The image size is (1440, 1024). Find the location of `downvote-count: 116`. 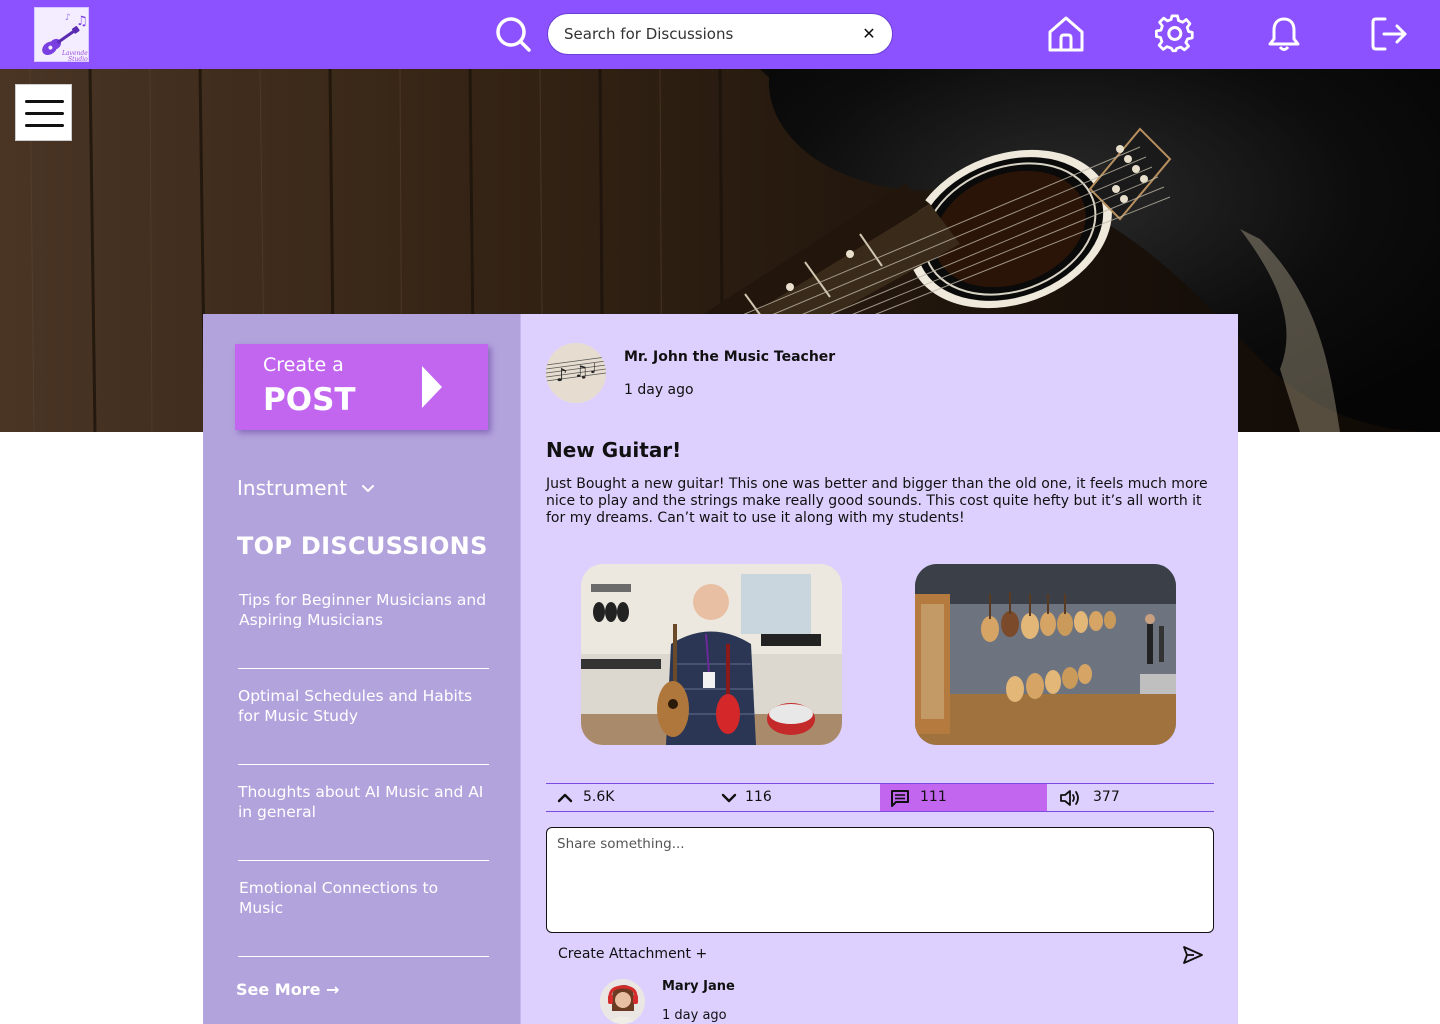

downvote-count: 116 is located at coordinates (758, 797).